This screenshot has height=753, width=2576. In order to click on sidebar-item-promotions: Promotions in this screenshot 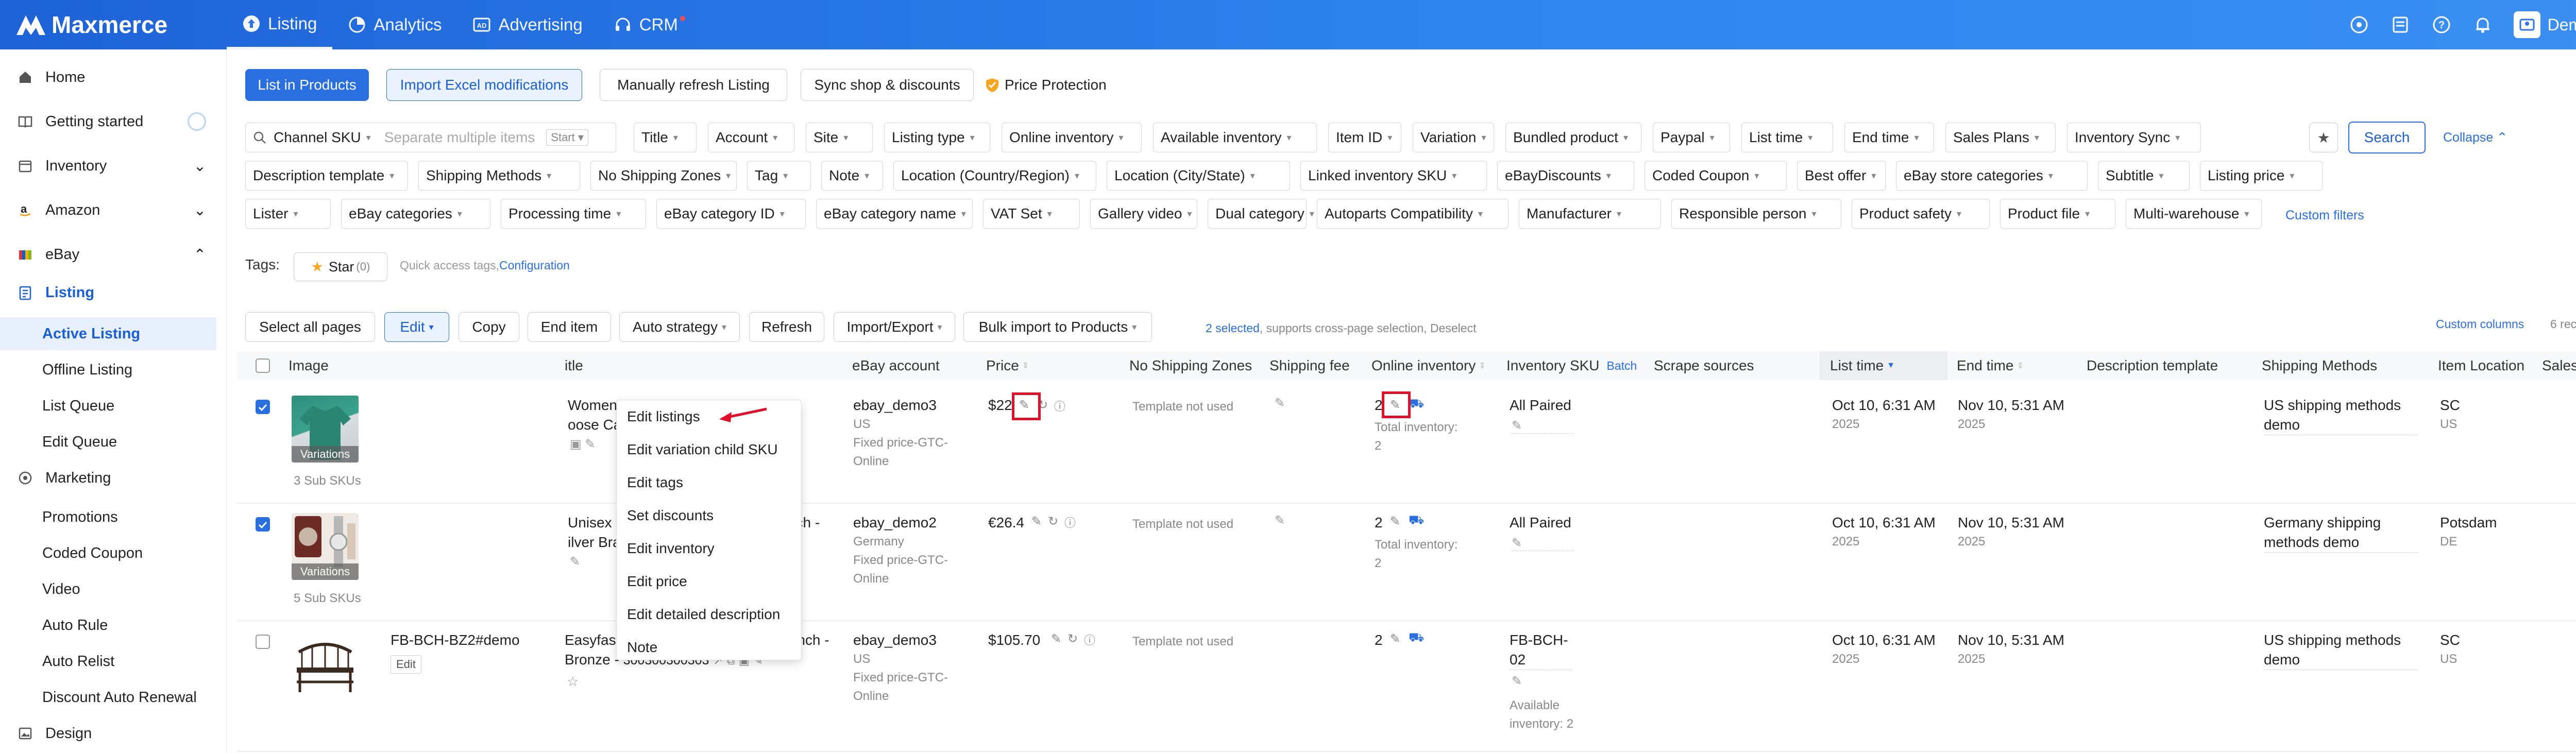, I will do `click(108, 517)`.